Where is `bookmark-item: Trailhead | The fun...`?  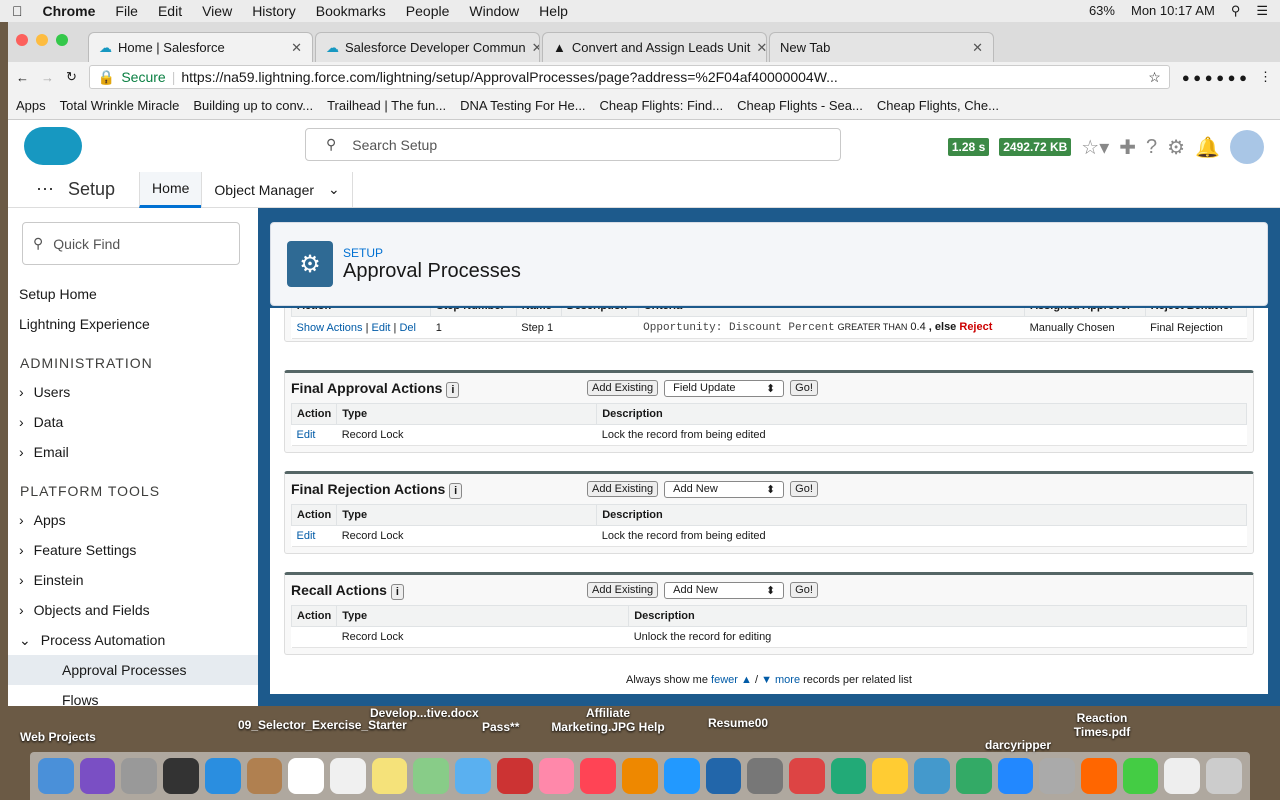 bookmark-item: Trailhead | The fun... is located at coordinates (386, 105).